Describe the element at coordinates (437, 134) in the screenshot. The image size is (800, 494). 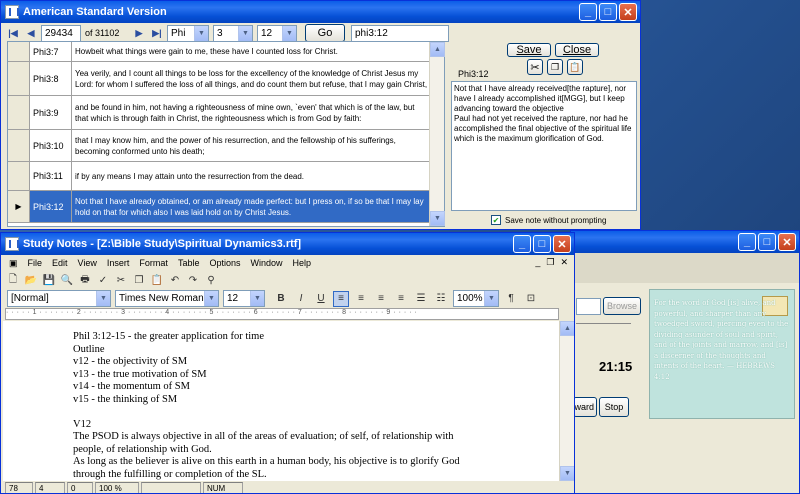
I see `vertical-scrollbar: ▲ ▼` at that location.